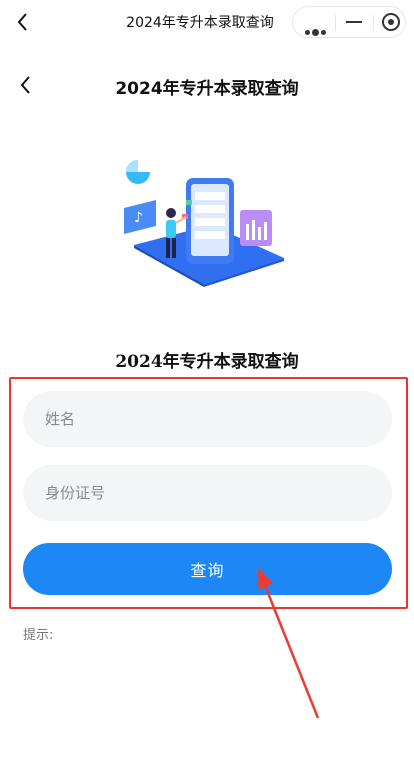  I want to click on page-title: 2024年专升本录取查询, so click(207, 89).